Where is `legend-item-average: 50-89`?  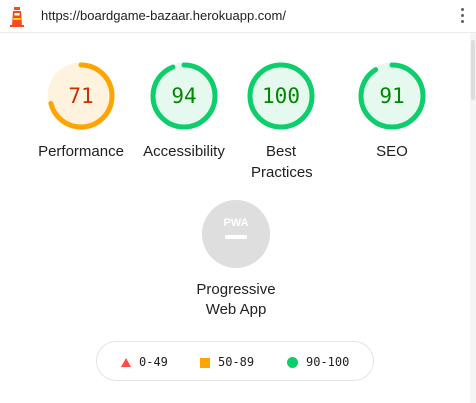
legend-item-average: 50-89 is located at coordinates (227, 362).